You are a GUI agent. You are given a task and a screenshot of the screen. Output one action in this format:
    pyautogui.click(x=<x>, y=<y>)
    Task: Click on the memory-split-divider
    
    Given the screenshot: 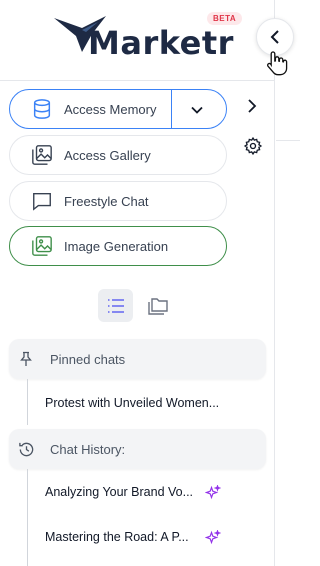 What is the action you would take?
    pyautogui.click(x=171, y=109)
    